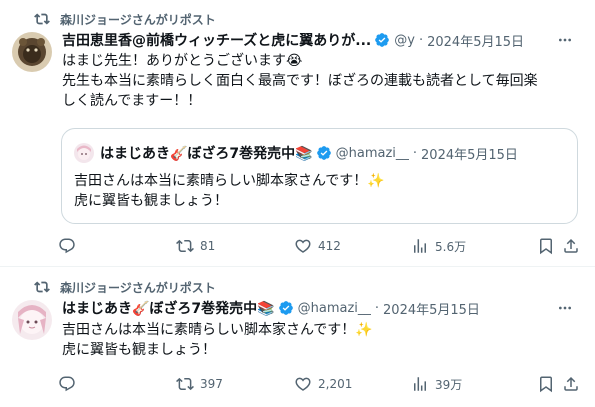  I want to click on views-button: 5.6万, so click(438, 246).